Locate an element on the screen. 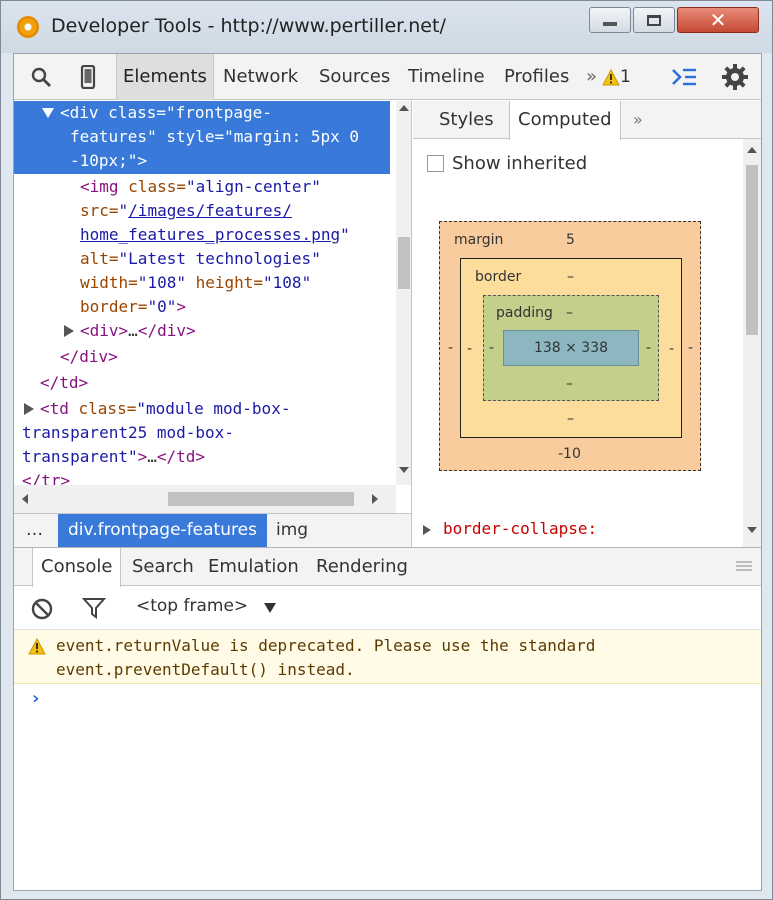  tab-elements: Elements is located at coordinates (165, 77).